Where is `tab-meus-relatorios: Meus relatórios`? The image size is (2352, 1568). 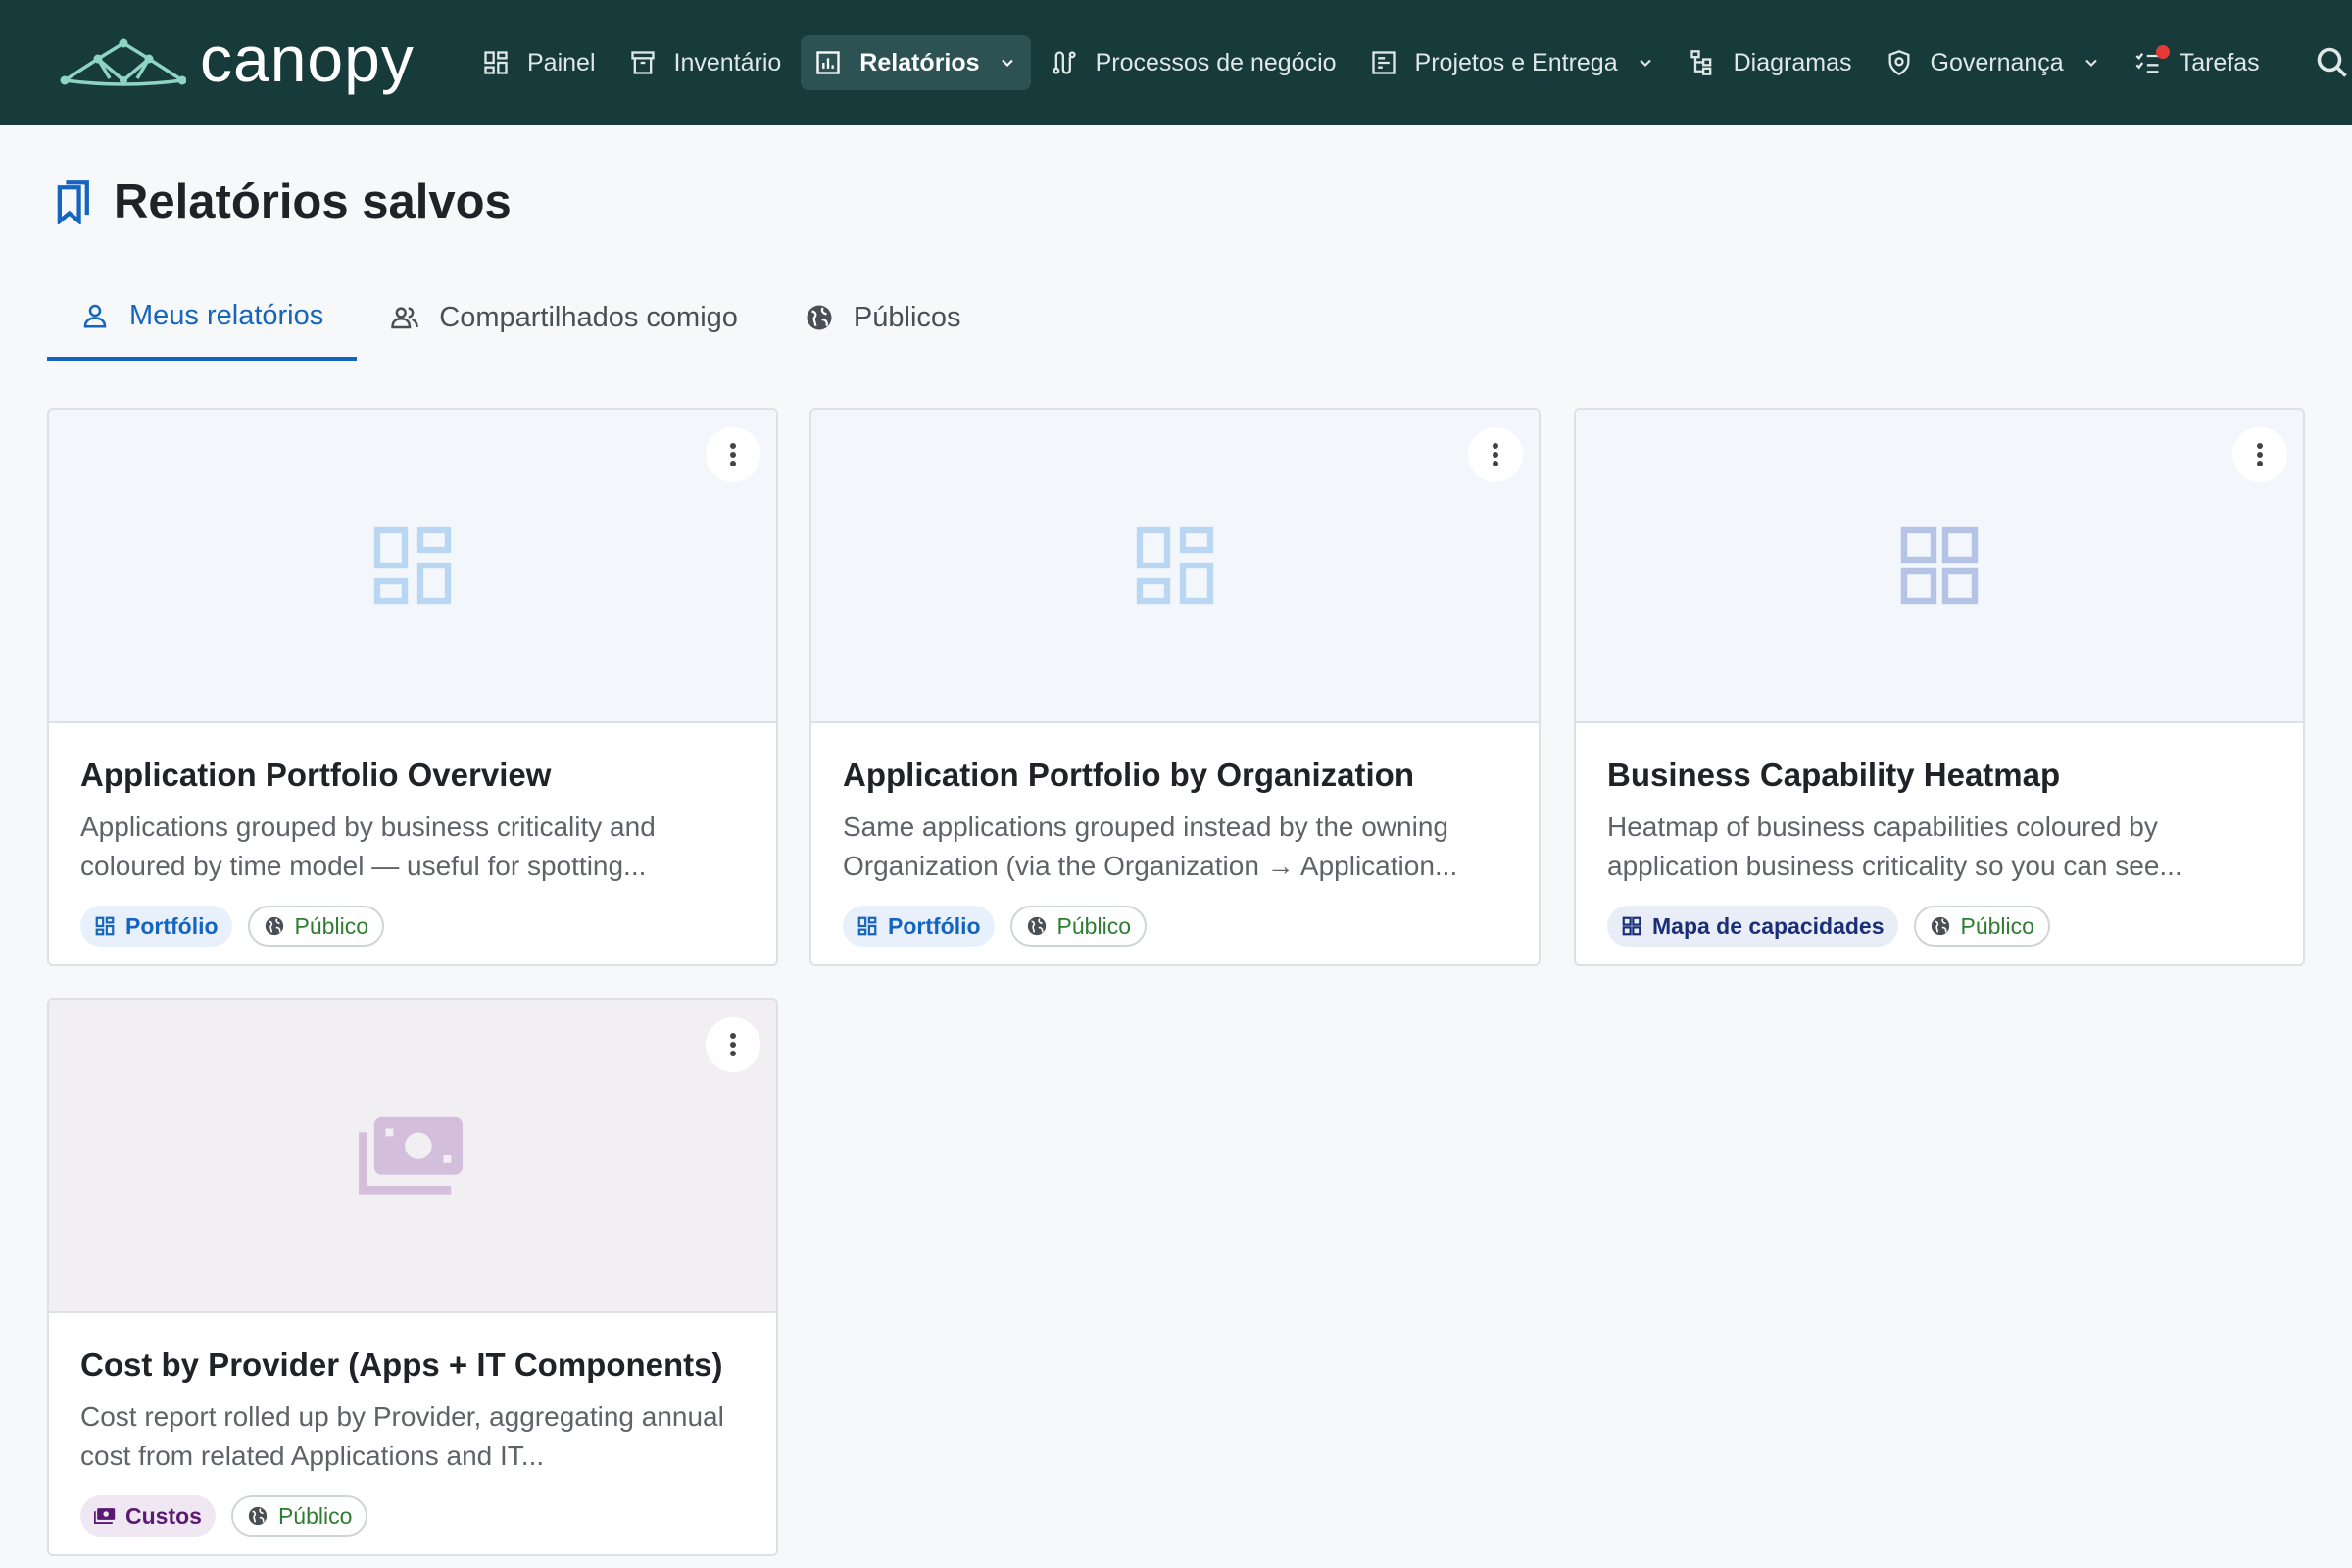 tab-meus-relatorios: Meus relatórios is located at coordinates (202, 317).